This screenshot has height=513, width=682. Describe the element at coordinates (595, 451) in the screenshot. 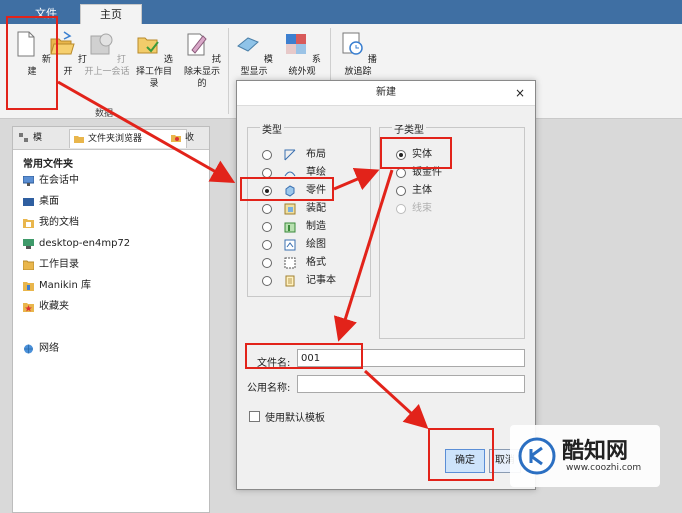

I see `watermark-name: 酷知网` at that location.